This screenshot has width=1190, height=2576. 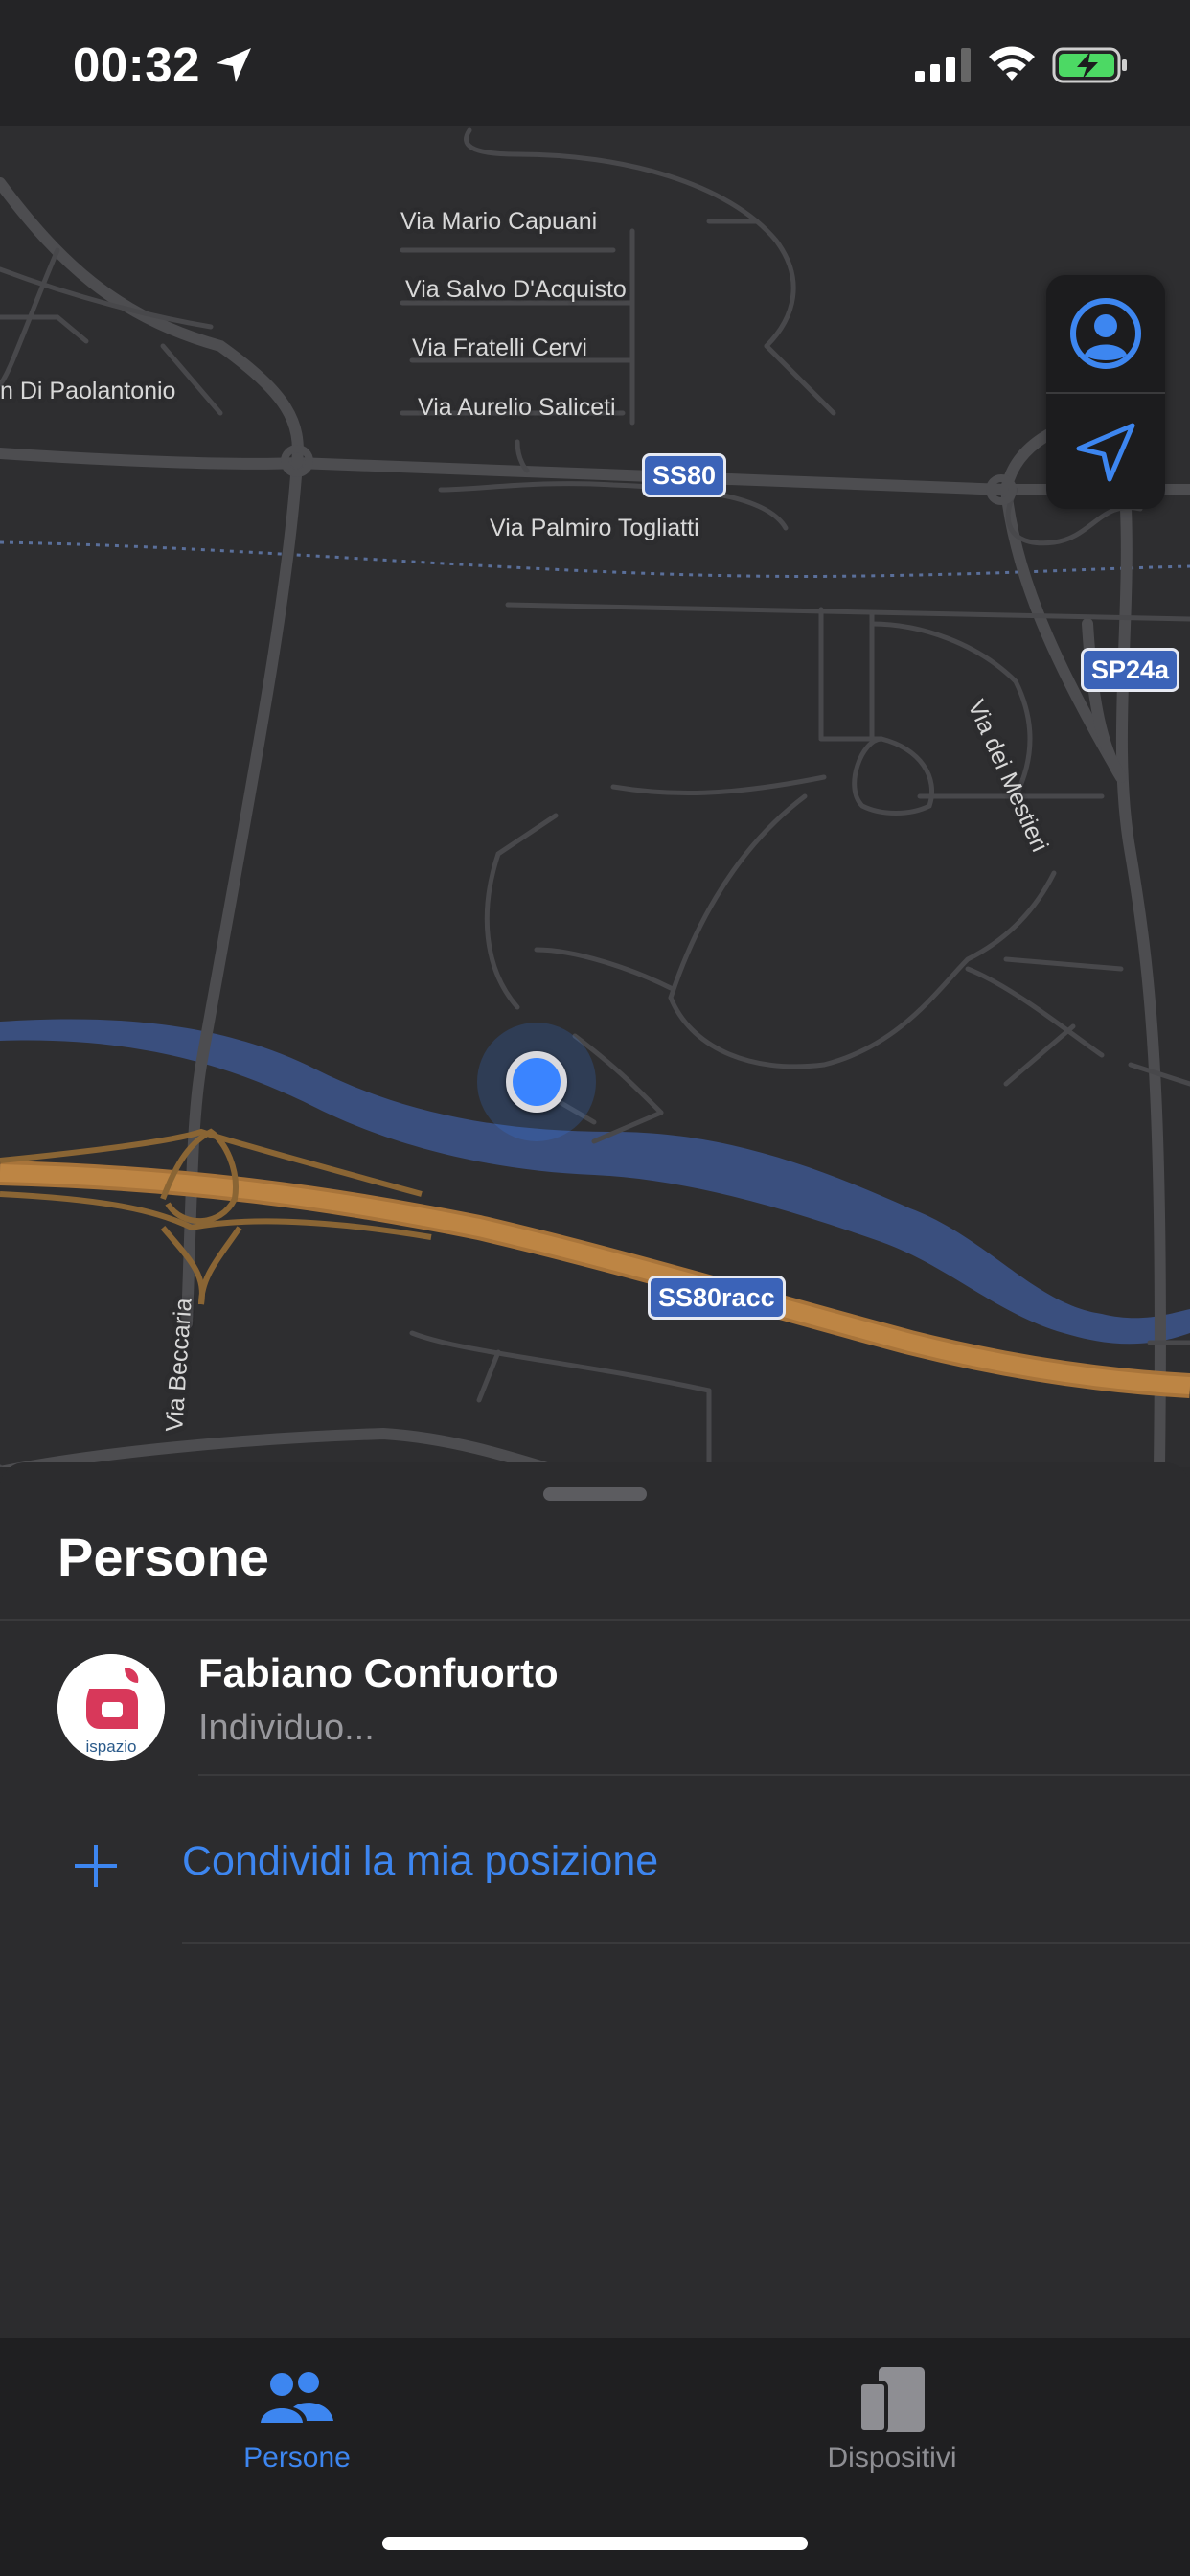 What do you see at coordinates (500, 347) in the screenshot?
I see `street-label: Via Fratelli Cervi` at bounding box center [500, 347].